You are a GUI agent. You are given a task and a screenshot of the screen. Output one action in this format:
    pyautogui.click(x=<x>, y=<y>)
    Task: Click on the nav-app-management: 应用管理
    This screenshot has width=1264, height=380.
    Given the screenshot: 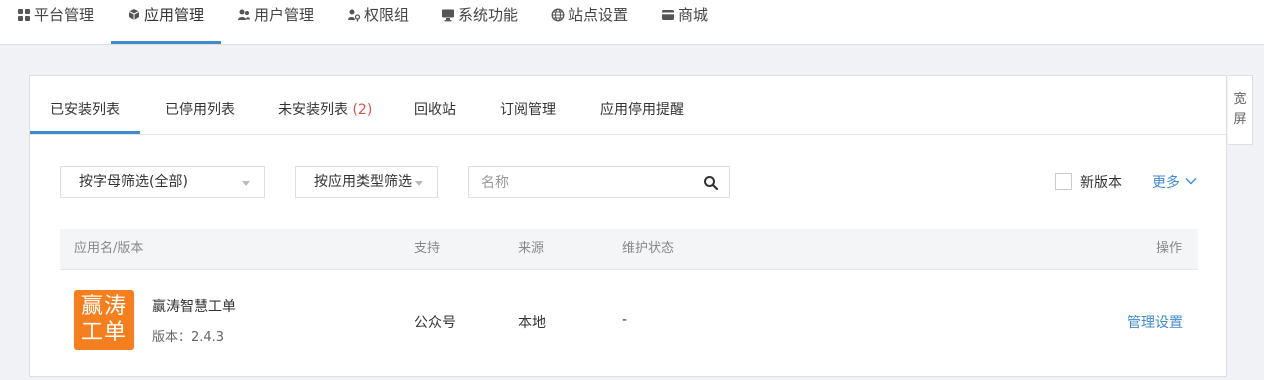 What is the action you would take?
    pyautogui.click(x=165, y=22)
    